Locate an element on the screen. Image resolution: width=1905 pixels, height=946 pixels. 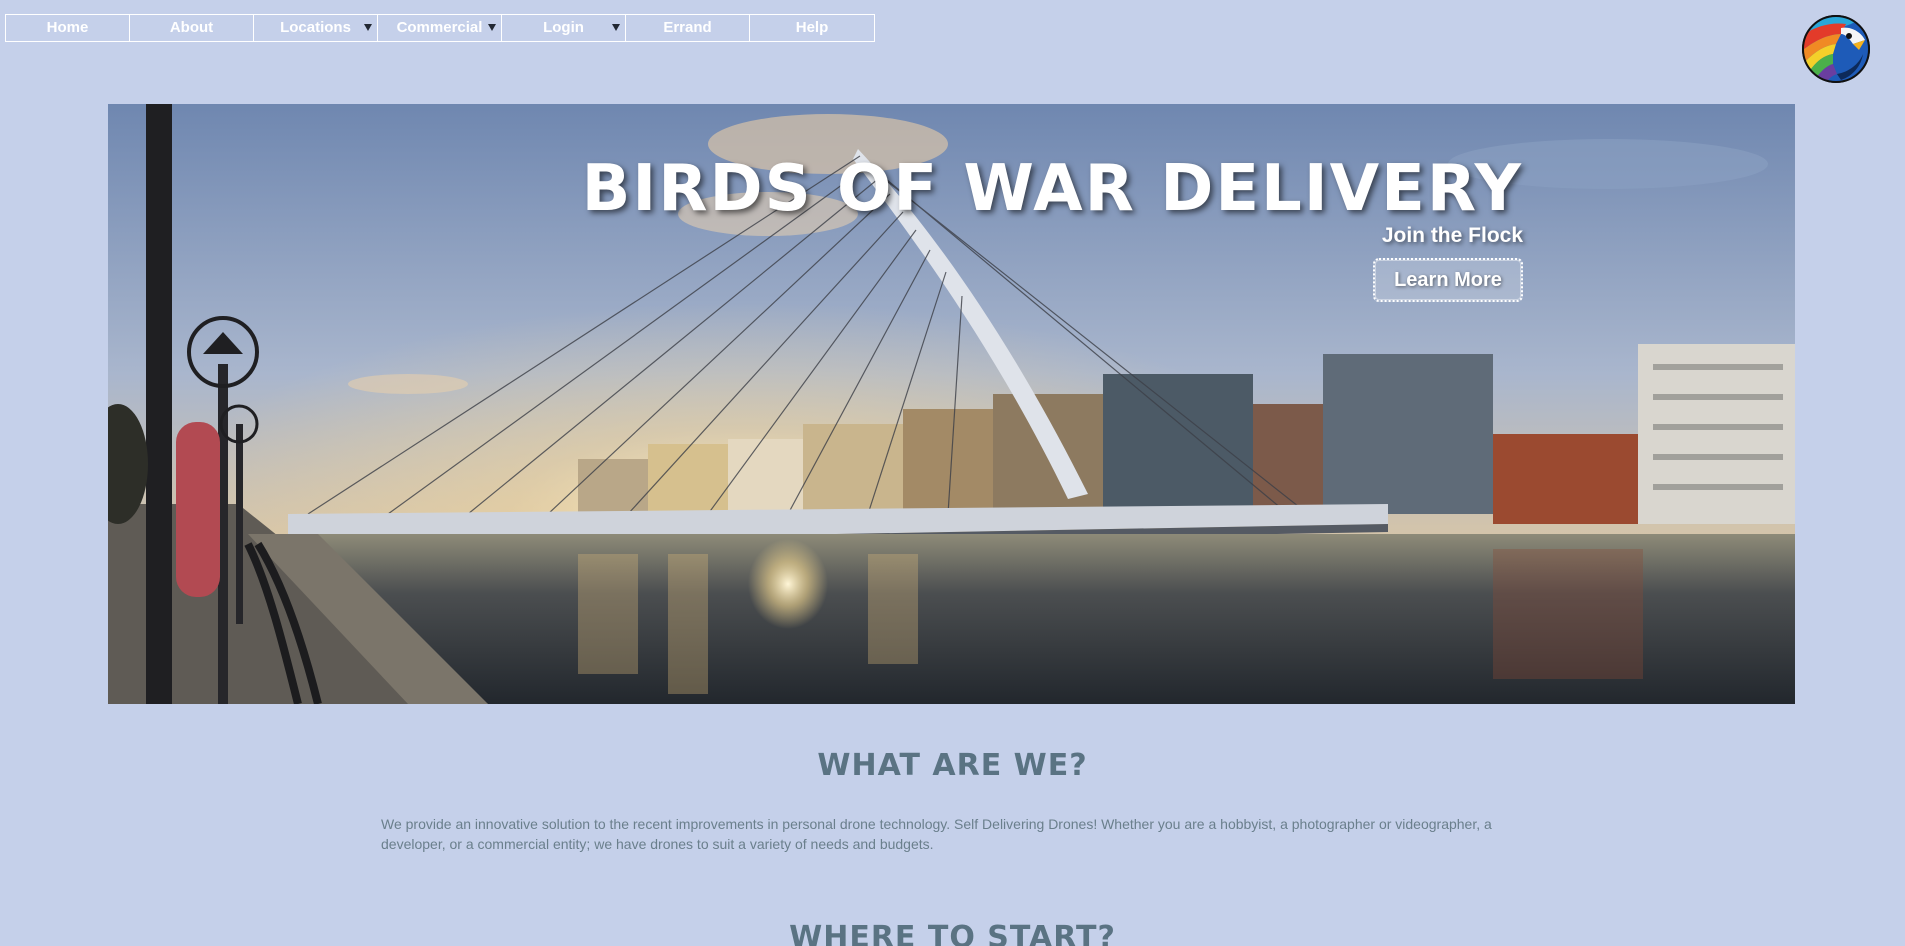
nav-item-label: Locations is located at coordinates (315, 27).